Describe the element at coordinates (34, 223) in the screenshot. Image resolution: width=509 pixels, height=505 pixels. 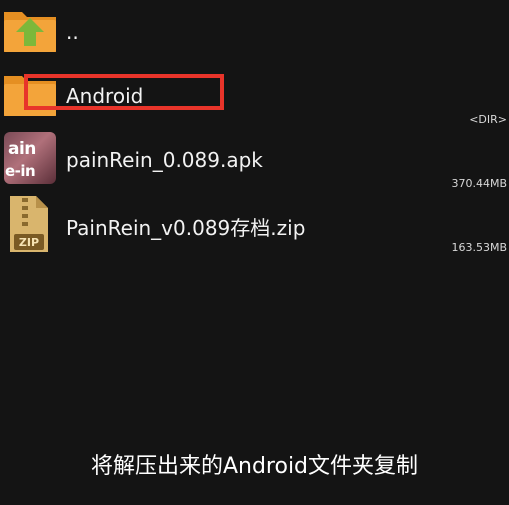
I see `zip-archive-icon: ZIP` at that location.